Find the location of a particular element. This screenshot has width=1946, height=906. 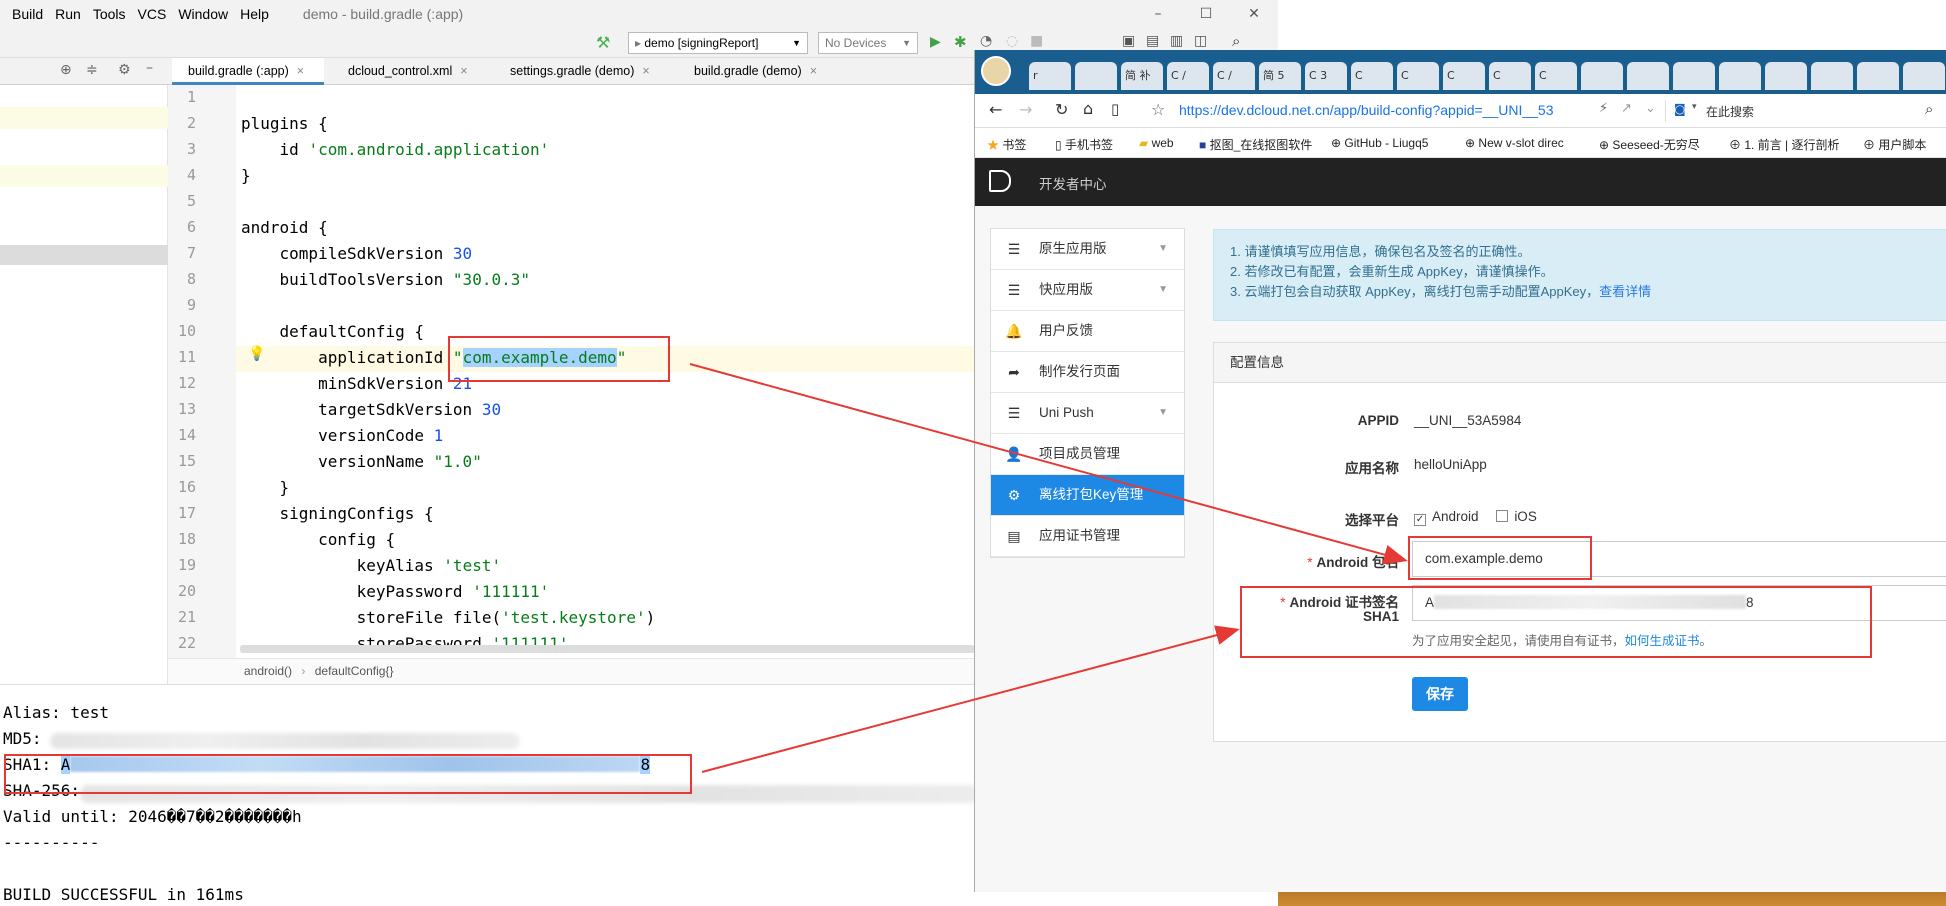

tab-dcloud-control: dcloud_control.xml × is located at coordinates (412, 71).